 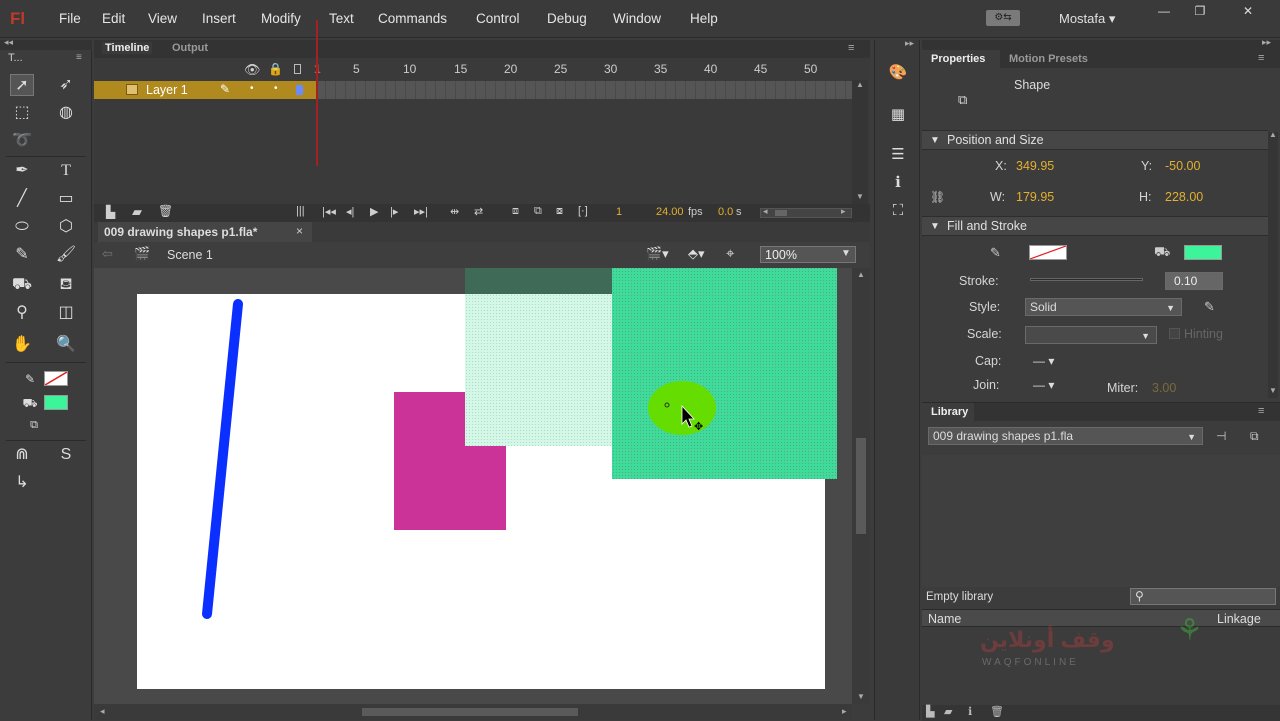 What do you see at coordinates (165, 211) in the screenshot?
I see `delete-layer-icon: 🗑` at bounding box center [165, 211].